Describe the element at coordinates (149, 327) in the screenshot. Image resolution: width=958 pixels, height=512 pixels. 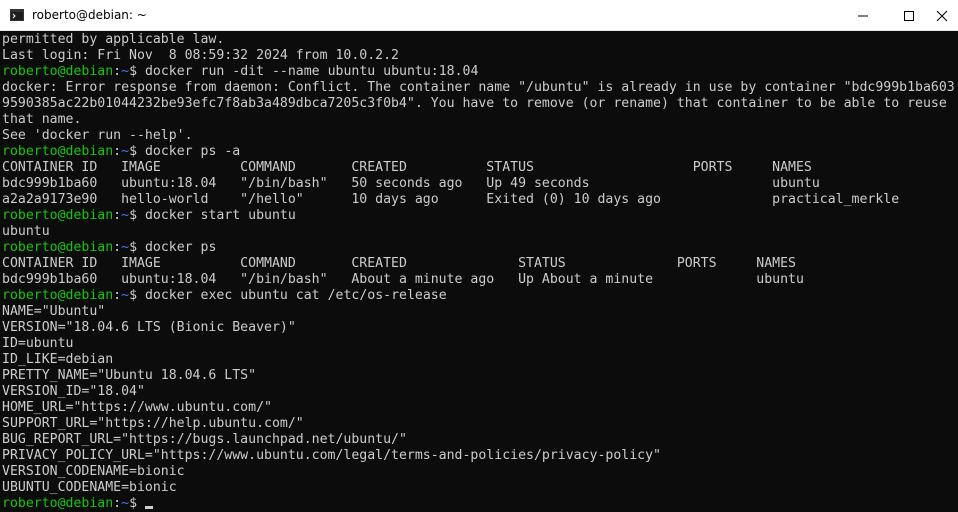
I see `output-line: VERSION="18.04.6 LTS (Bionic Beaver)"` at that location.